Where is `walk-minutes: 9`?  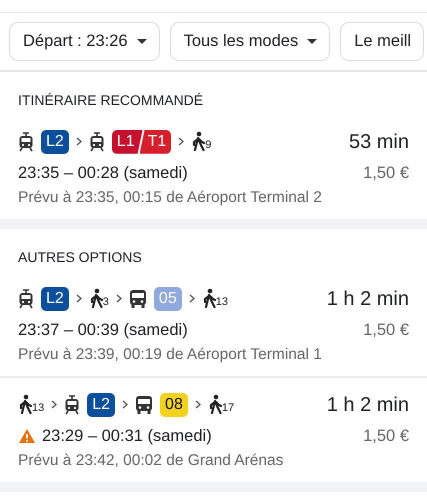 walk-minutes: 9 is located at coordinates (208, 146).